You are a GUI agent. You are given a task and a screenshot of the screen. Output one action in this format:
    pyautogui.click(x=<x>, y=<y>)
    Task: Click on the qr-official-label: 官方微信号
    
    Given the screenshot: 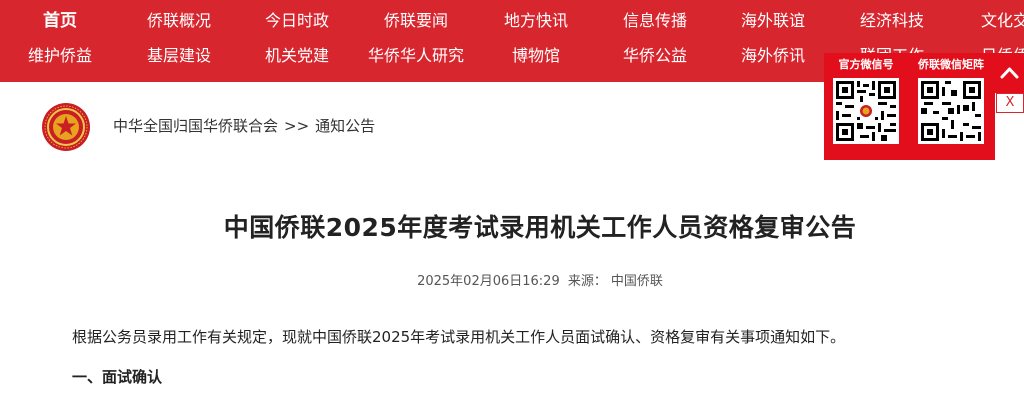 What is the action you would take?
    pyautogui.click(x=866, y=64)
    